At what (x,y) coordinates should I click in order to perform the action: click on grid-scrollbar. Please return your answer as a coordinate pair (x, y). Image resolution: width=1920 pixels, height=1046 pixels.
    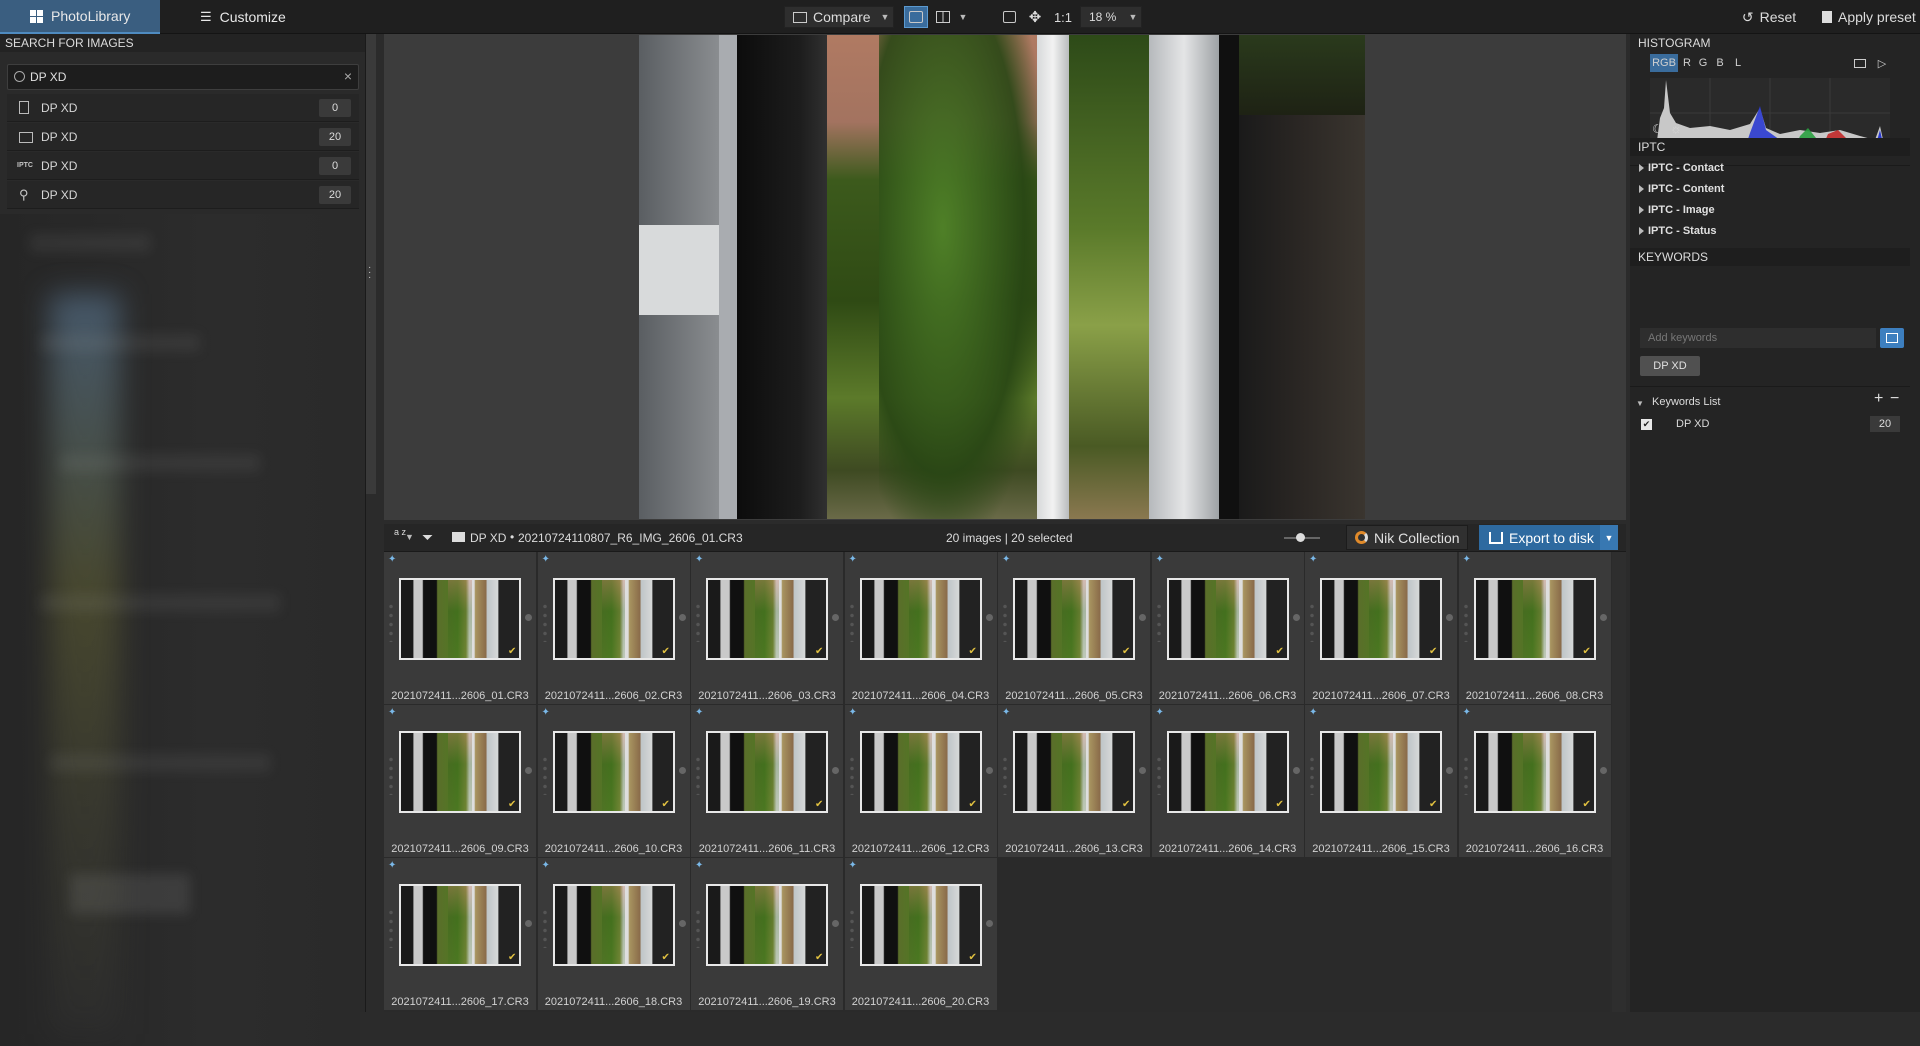
    Looking at the image, I should click on (1619, 782).